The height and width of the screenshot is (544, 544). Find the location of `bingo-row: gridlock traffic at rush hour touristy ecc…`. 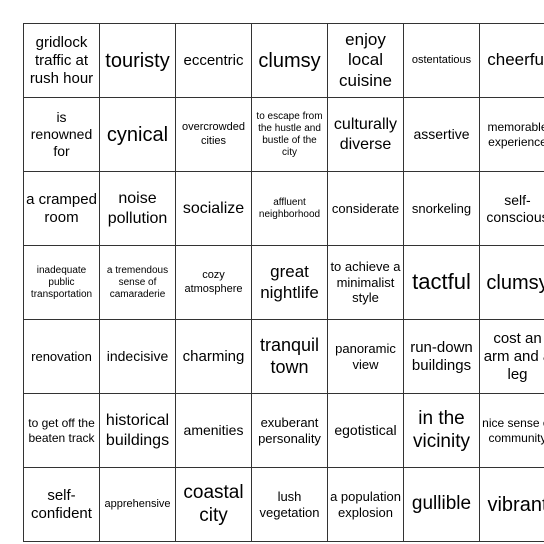

bingo-row: gridlock traffic at rush hour touristy ecc… is located at coordinates (283, 60).